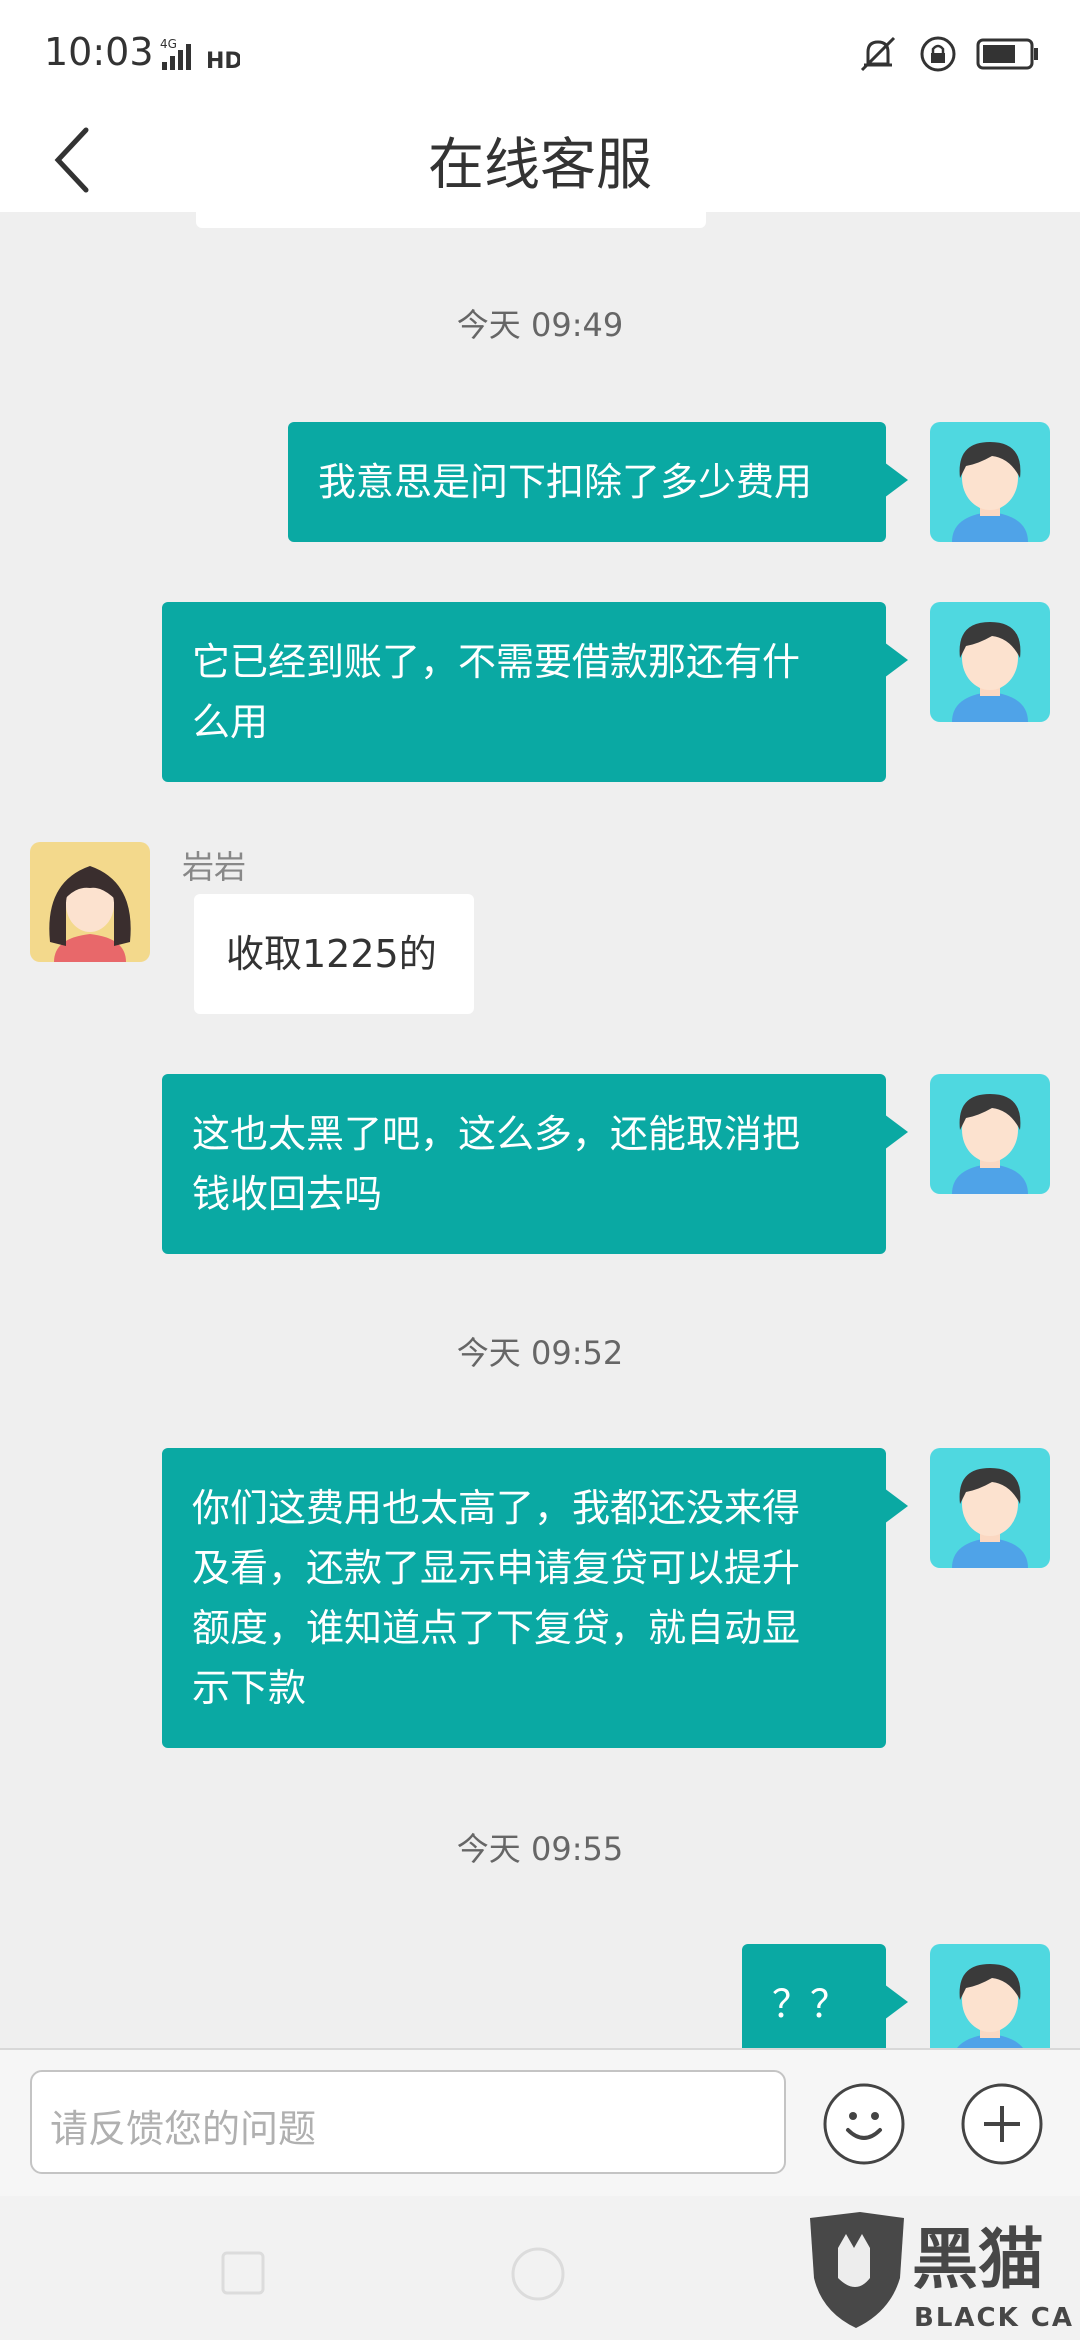 The image size is (1080, 2340). I want to click on home-icon, so click(538, 2274).